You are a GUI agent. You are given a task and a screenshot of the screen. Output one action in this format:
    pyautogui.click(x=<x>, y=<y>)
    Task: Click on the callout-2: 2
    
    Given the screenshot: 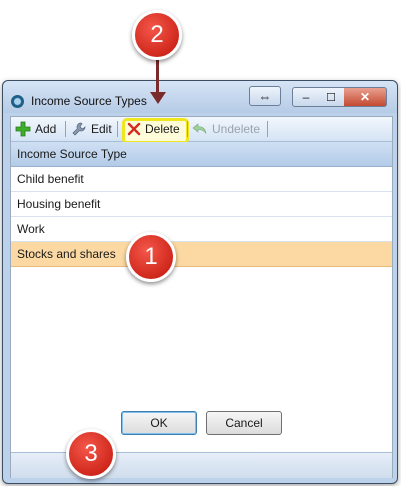 What is the action you would take?
    pyautogui.click(x=157, y=35)
    